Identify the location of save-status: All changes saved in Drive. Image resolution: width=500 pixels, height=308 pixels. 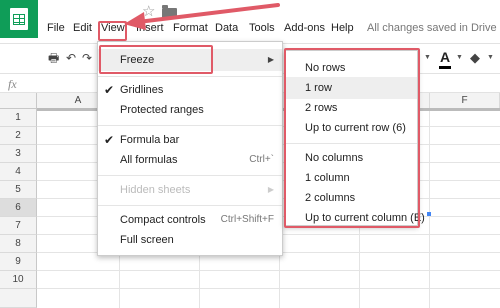
(432, 28).